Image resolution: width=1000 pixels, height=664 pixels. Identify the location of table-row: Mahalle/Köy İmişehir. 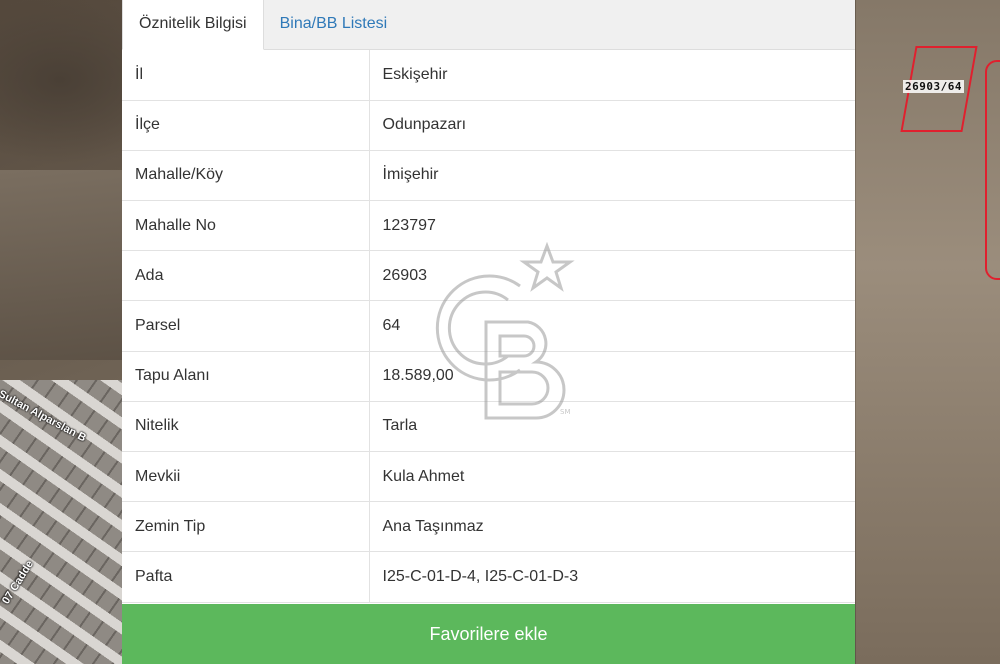
(488, 176).